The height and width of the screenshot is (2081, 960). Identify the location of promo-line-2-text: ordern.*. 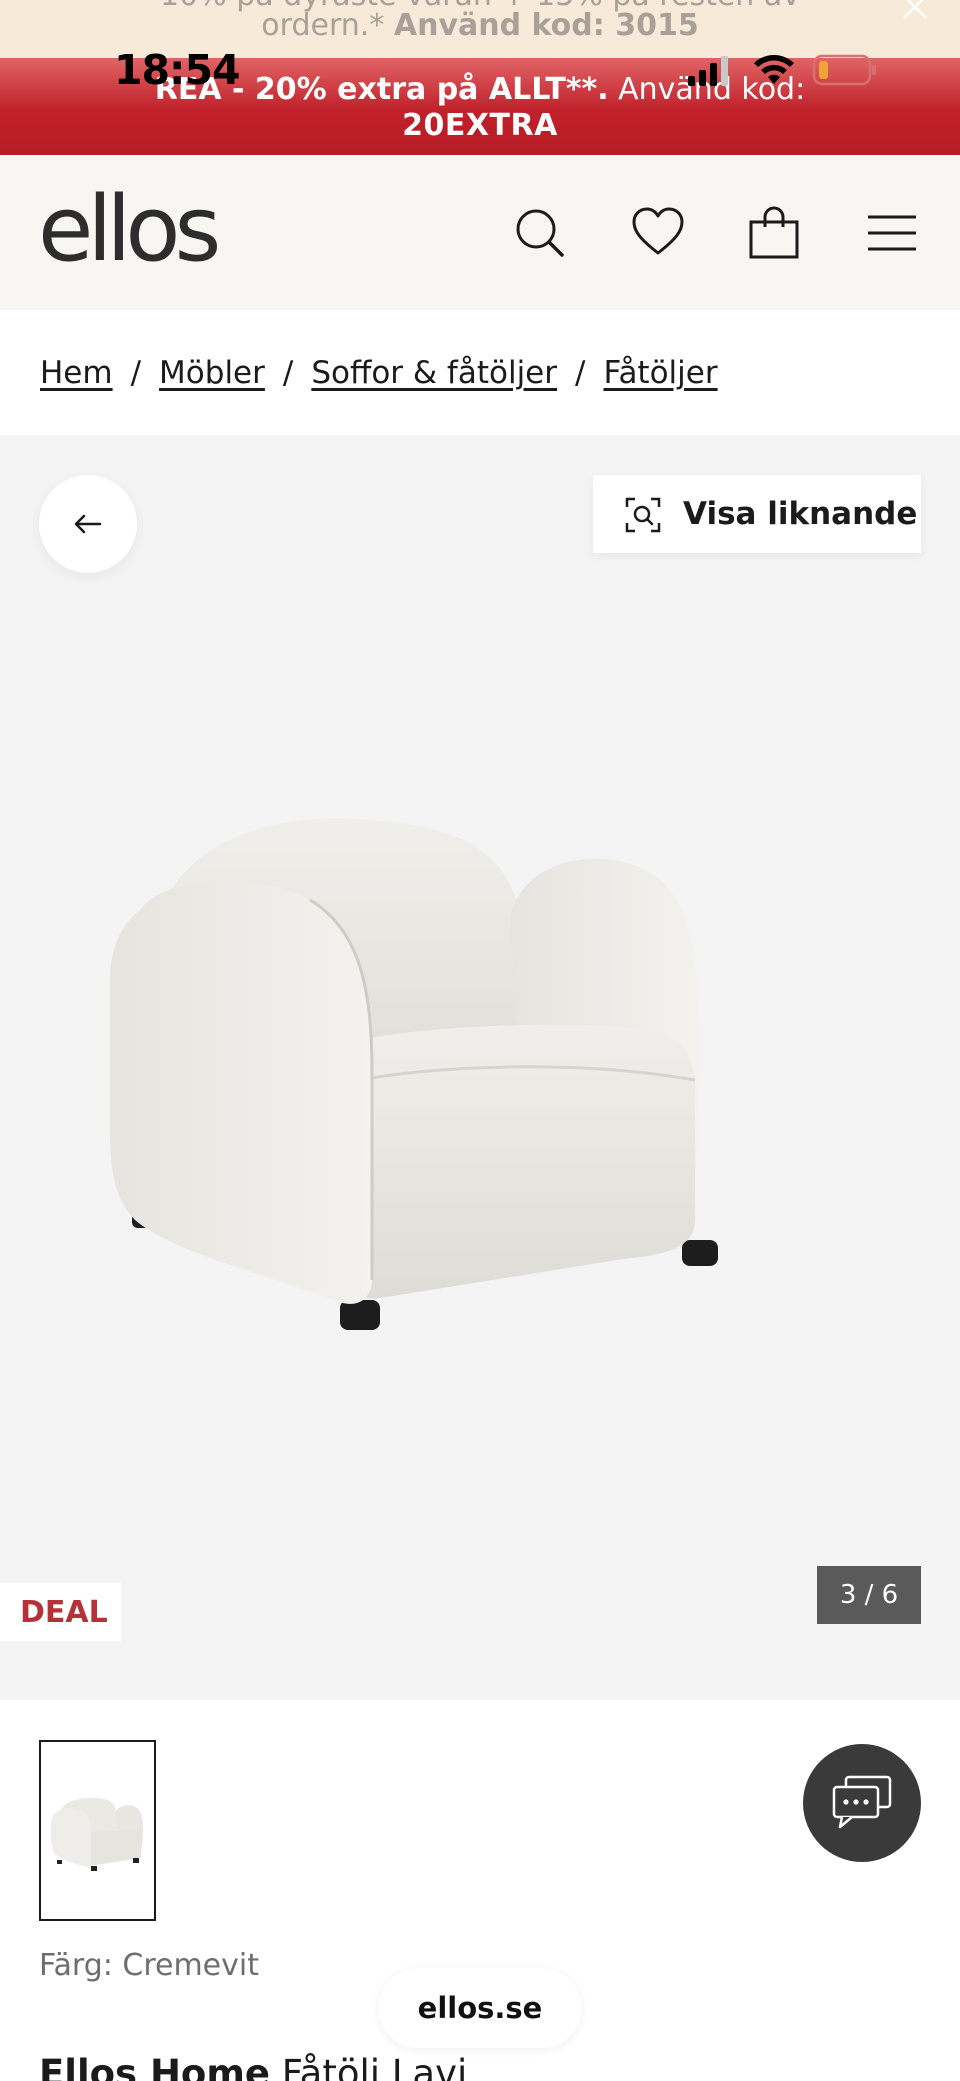
(323, 25).